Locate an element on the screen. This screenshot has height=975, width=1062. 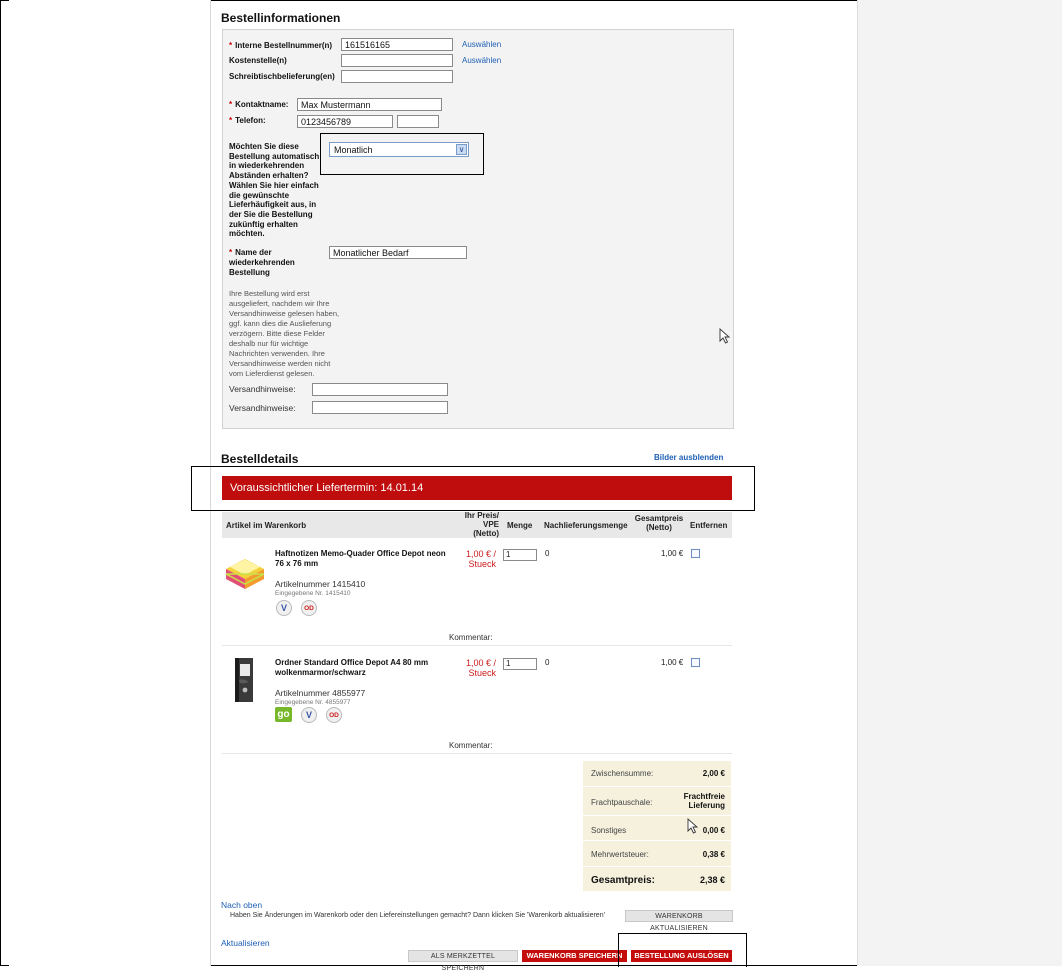
update-cart-button: WARENKORB AKTUALISIEREN is located at coordinates (679, 921).